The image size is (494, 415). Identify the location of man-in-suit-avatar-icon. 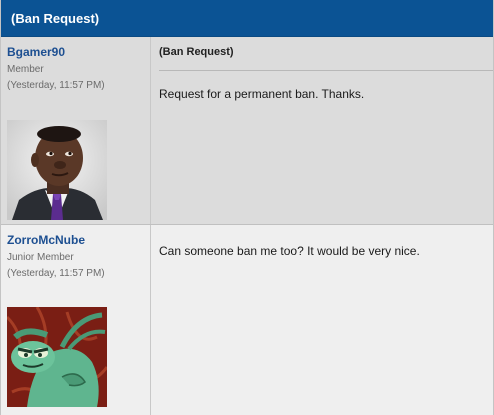
(57, 170).